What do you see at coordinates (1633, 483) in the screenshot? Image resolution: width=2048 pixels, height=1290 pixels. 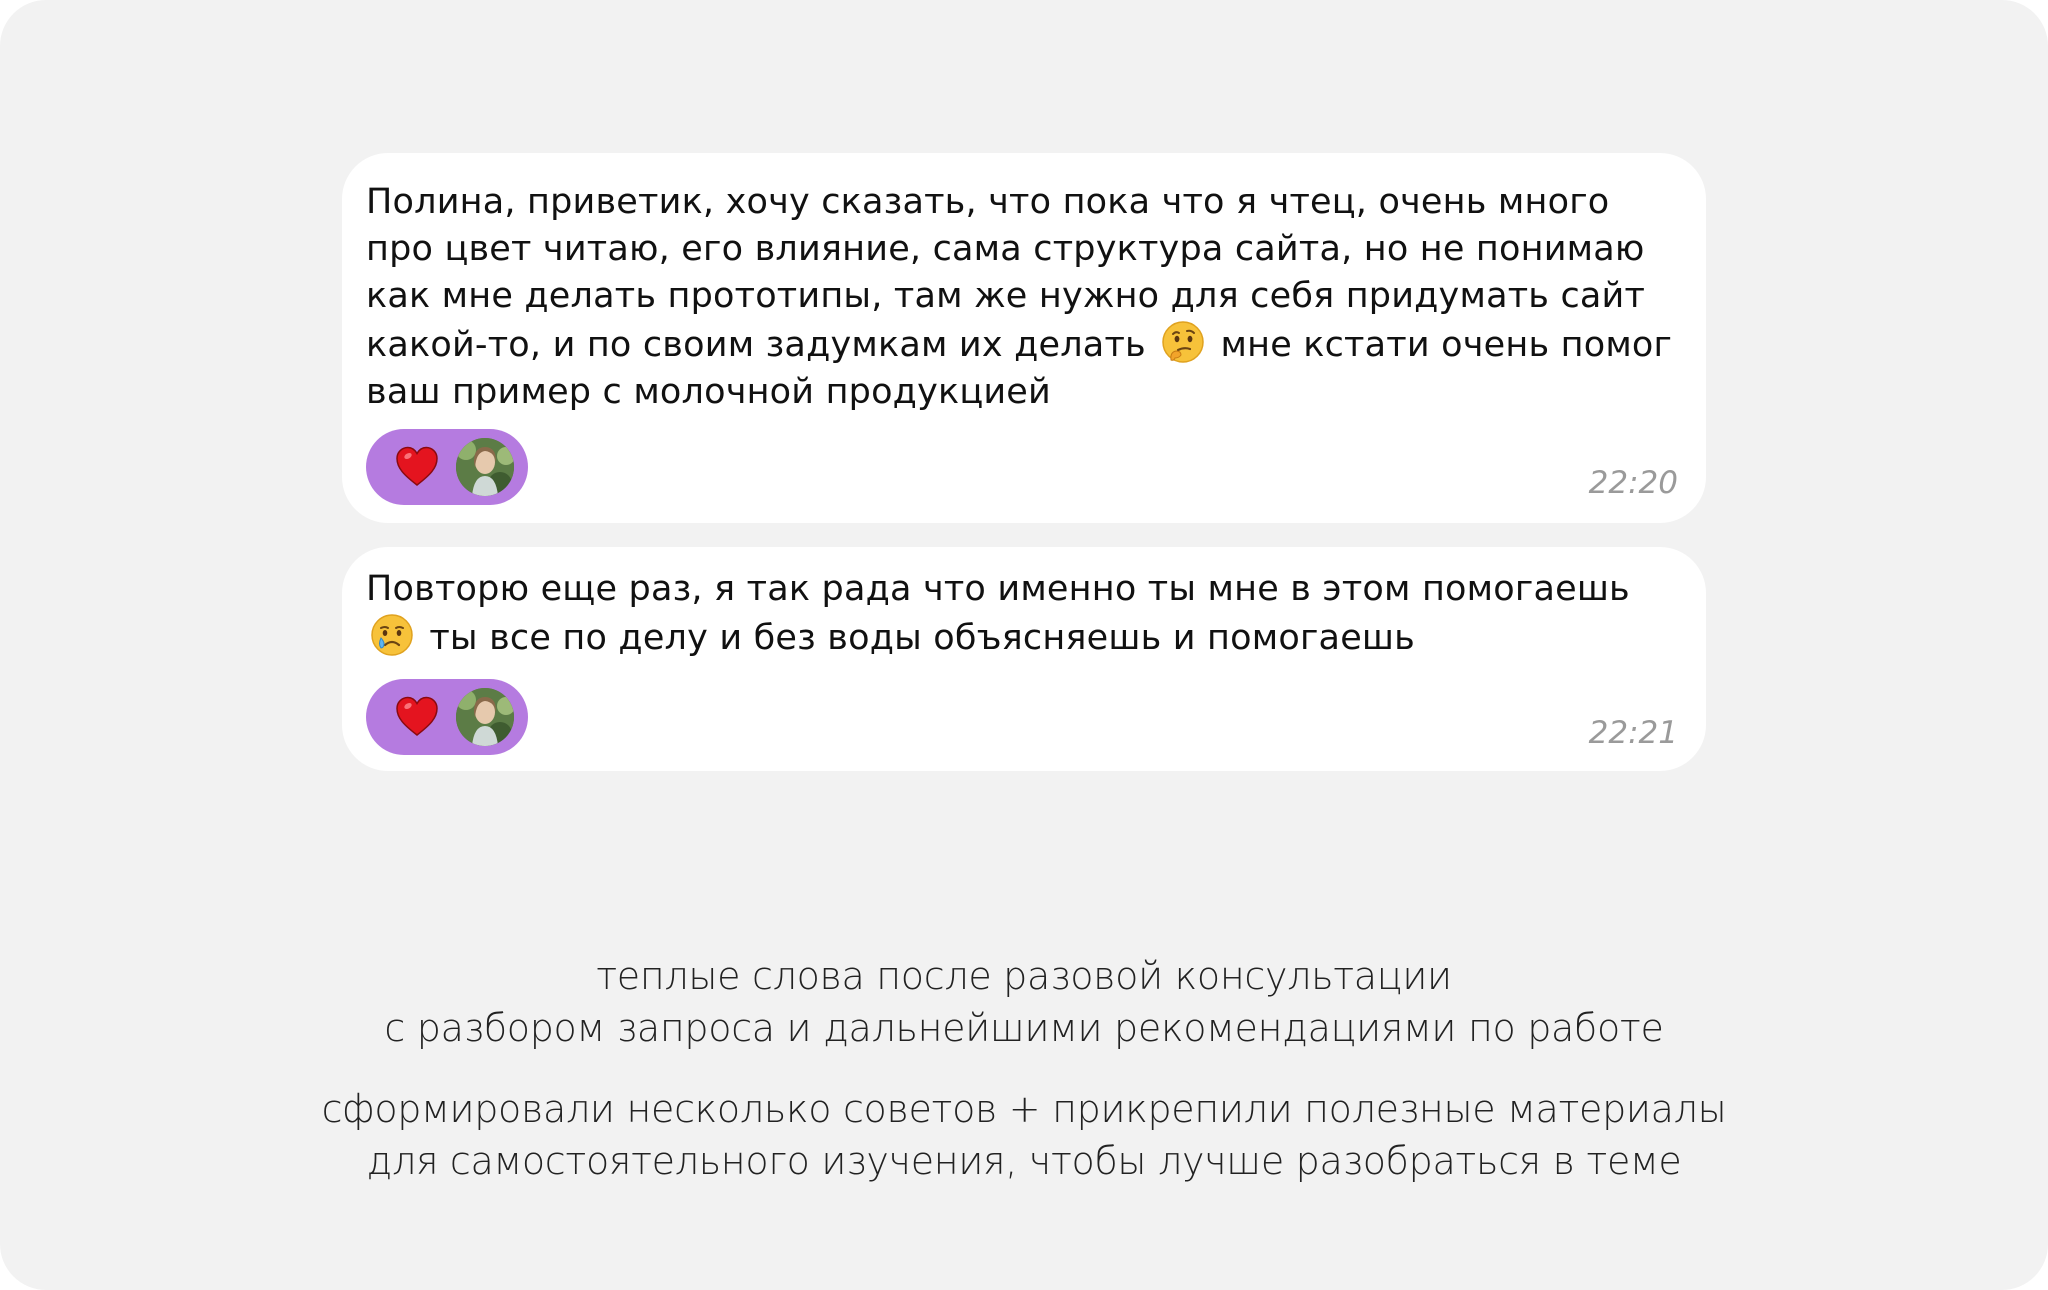 I see `message-timestamp: 22:20` at bounding box center [1633, 483].